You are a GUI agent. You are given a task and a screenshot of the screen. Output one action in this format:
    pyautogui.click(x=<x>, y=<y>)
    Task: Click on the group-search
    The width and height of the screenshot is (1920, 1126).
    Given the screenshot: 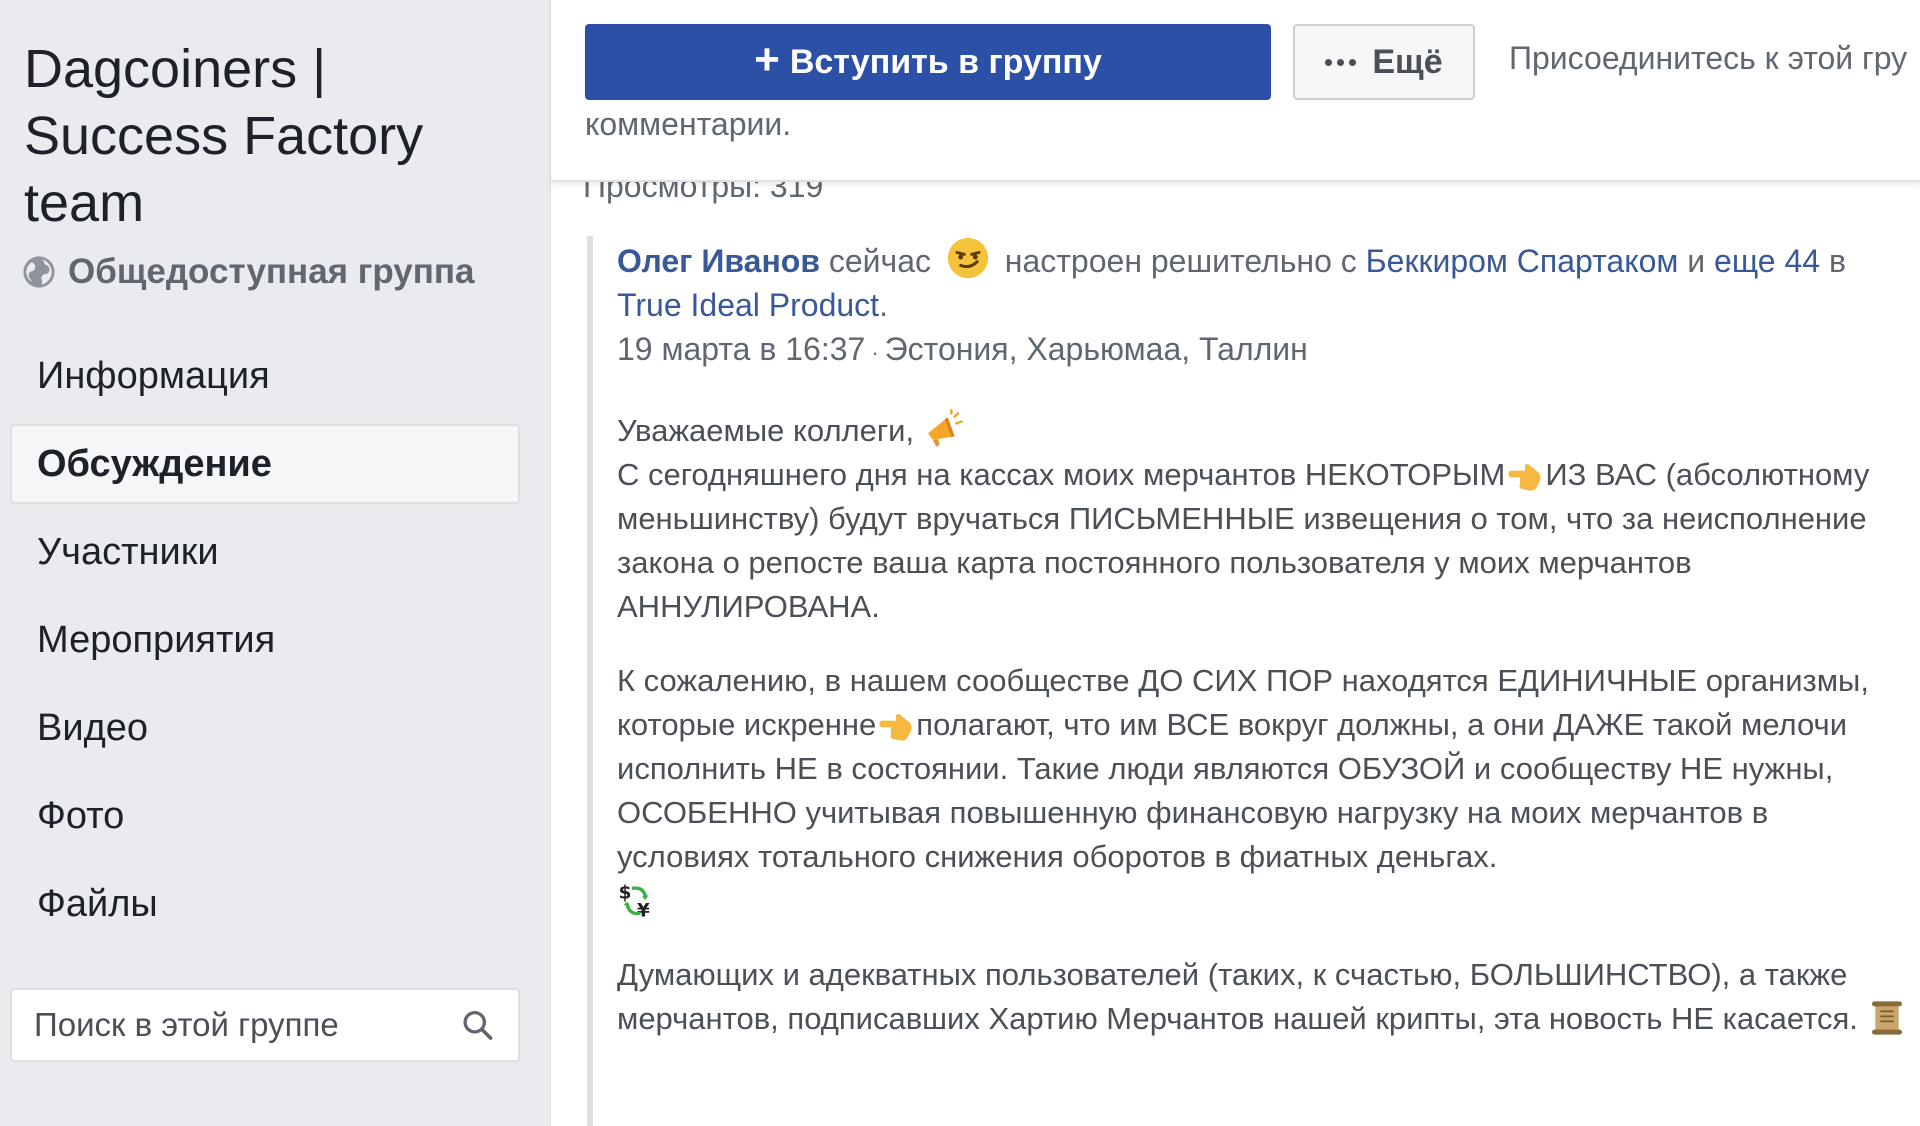 What is the action you would take?
    pyautogui.click(x=265, y=1025)
    